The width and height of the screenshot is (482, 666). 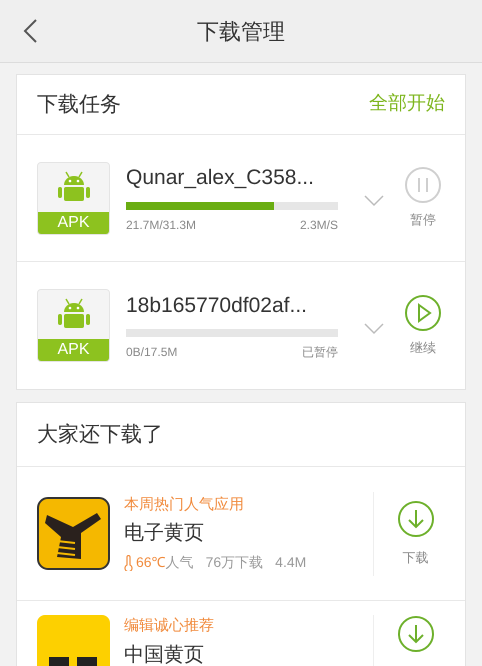 What do you see at coordinates (164, 533) in the screenshot?
I see `app-name: 电子黄页` at bounding box center [164, 533].